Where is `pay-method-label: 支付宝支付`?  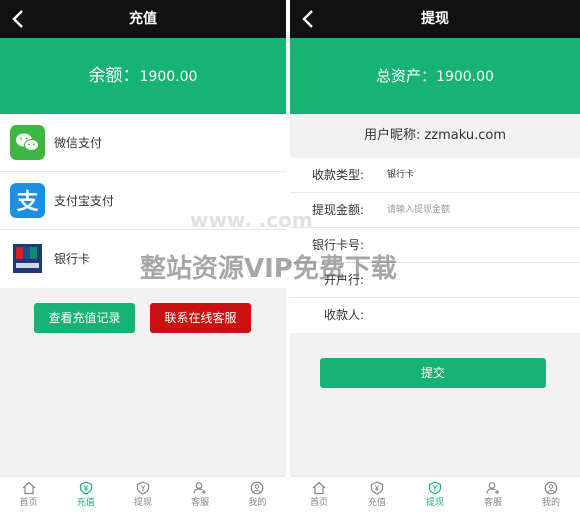 pay-method-label: 支付宝支付 is located at coordinates (84, 201).